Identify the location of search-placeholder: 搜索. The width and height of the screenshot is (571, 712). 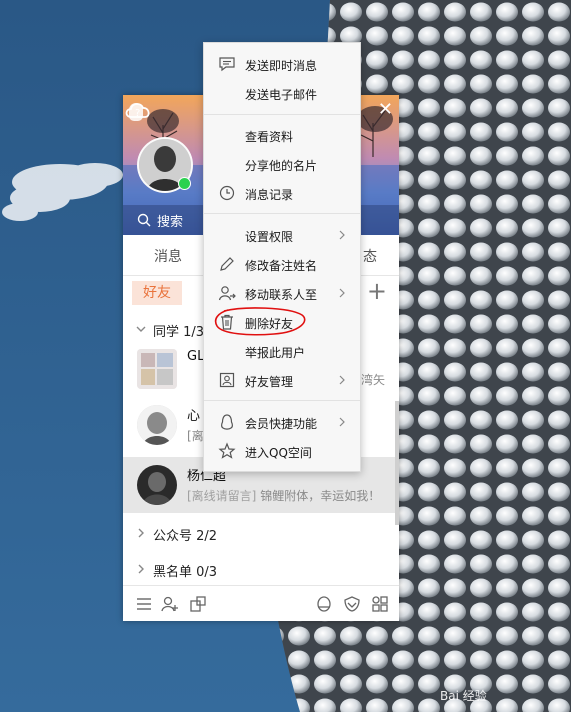
(170, 222).